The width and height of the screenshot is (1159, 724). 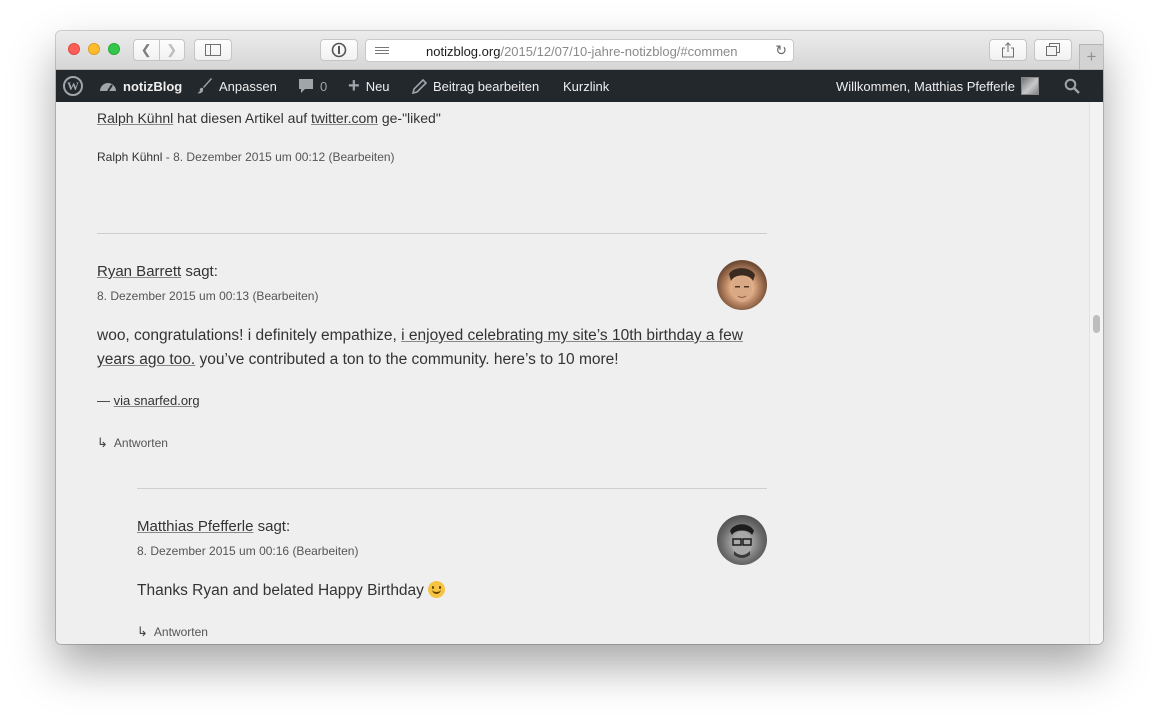 What do you see at coordinates (325, 551) in the screenshot?
I see `reply-edit-link: (Bearbeiten)` at bounding box center [325, 551].